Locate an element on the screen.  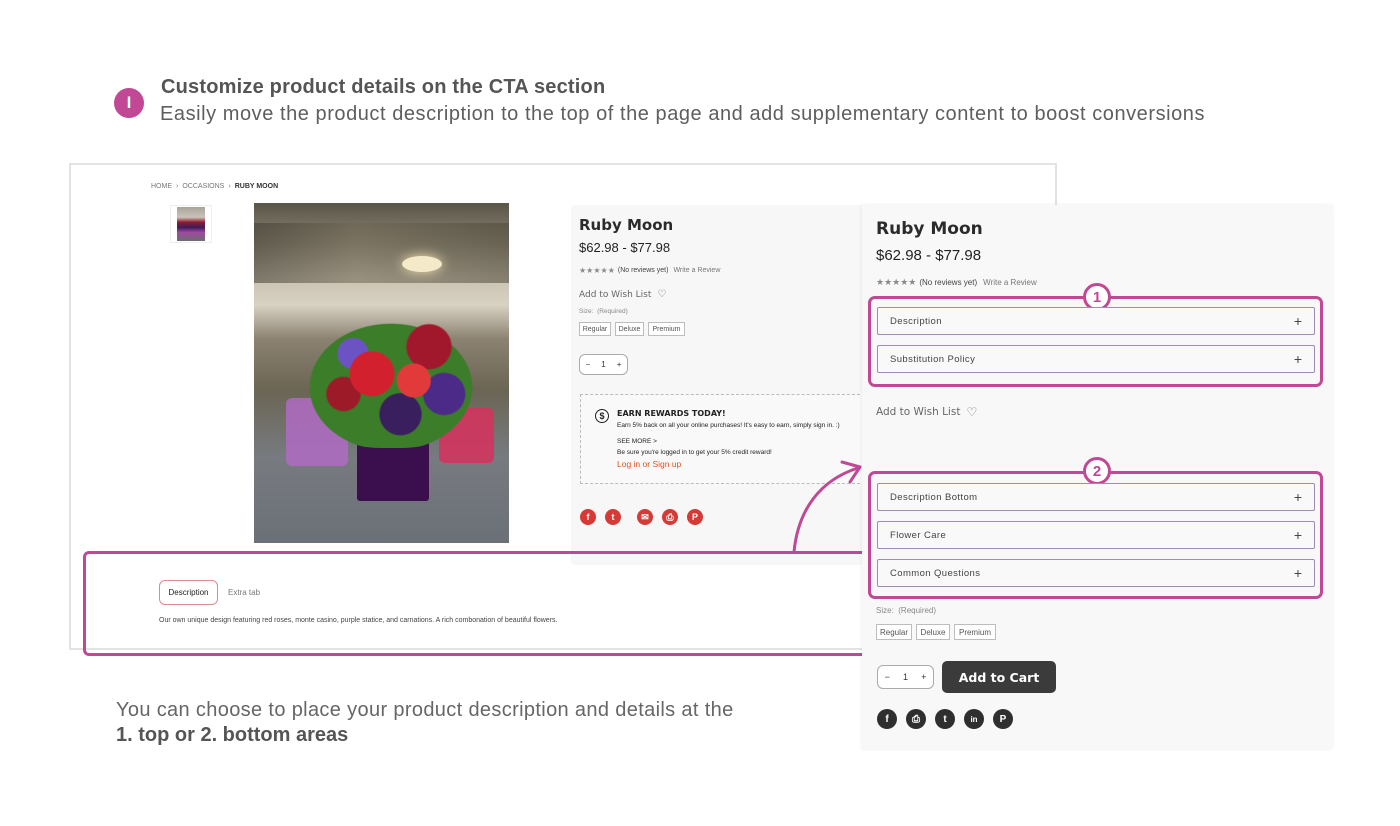
accordion-description: Description + is located at coordinates (1096, 321).